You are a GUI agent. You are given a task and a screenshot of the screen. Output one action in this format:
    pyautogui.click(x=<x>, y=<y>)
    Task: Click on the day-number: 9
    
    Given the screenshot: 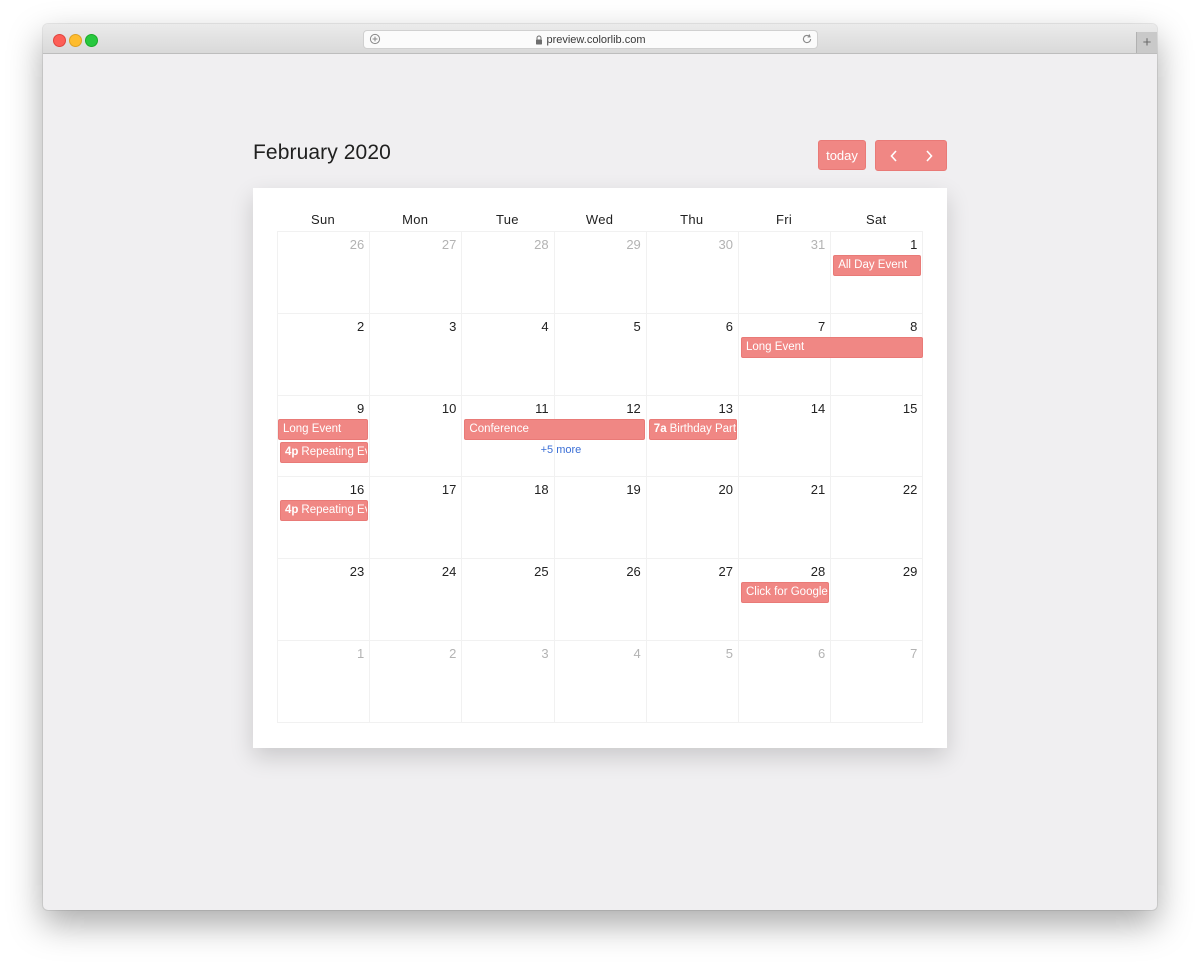 What is the action you would take?
    pyautogui.click(x=360, y=408)
    